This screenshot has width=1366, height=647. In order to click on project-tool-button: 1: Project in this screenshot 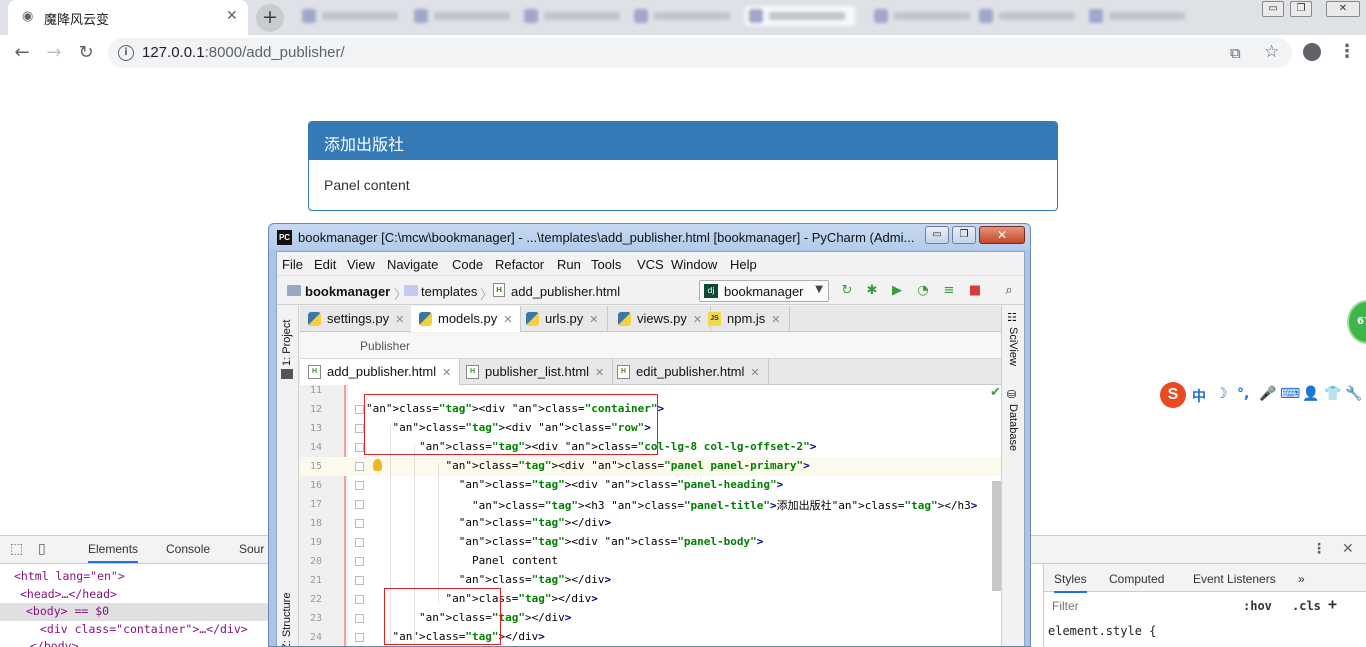, I will do `click(287, 343)`.